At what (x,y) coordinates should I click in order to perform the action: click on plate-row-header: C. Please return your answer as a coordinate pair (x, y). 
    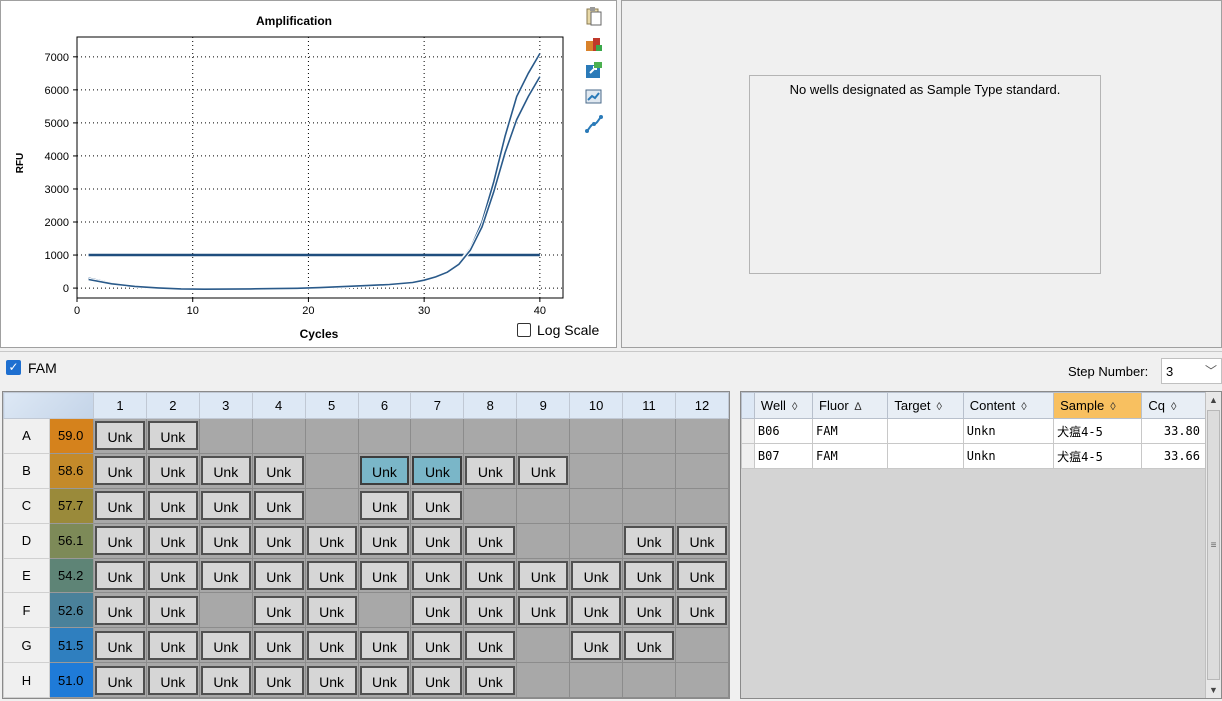
    Looking at the image, I should click on (26, 505).